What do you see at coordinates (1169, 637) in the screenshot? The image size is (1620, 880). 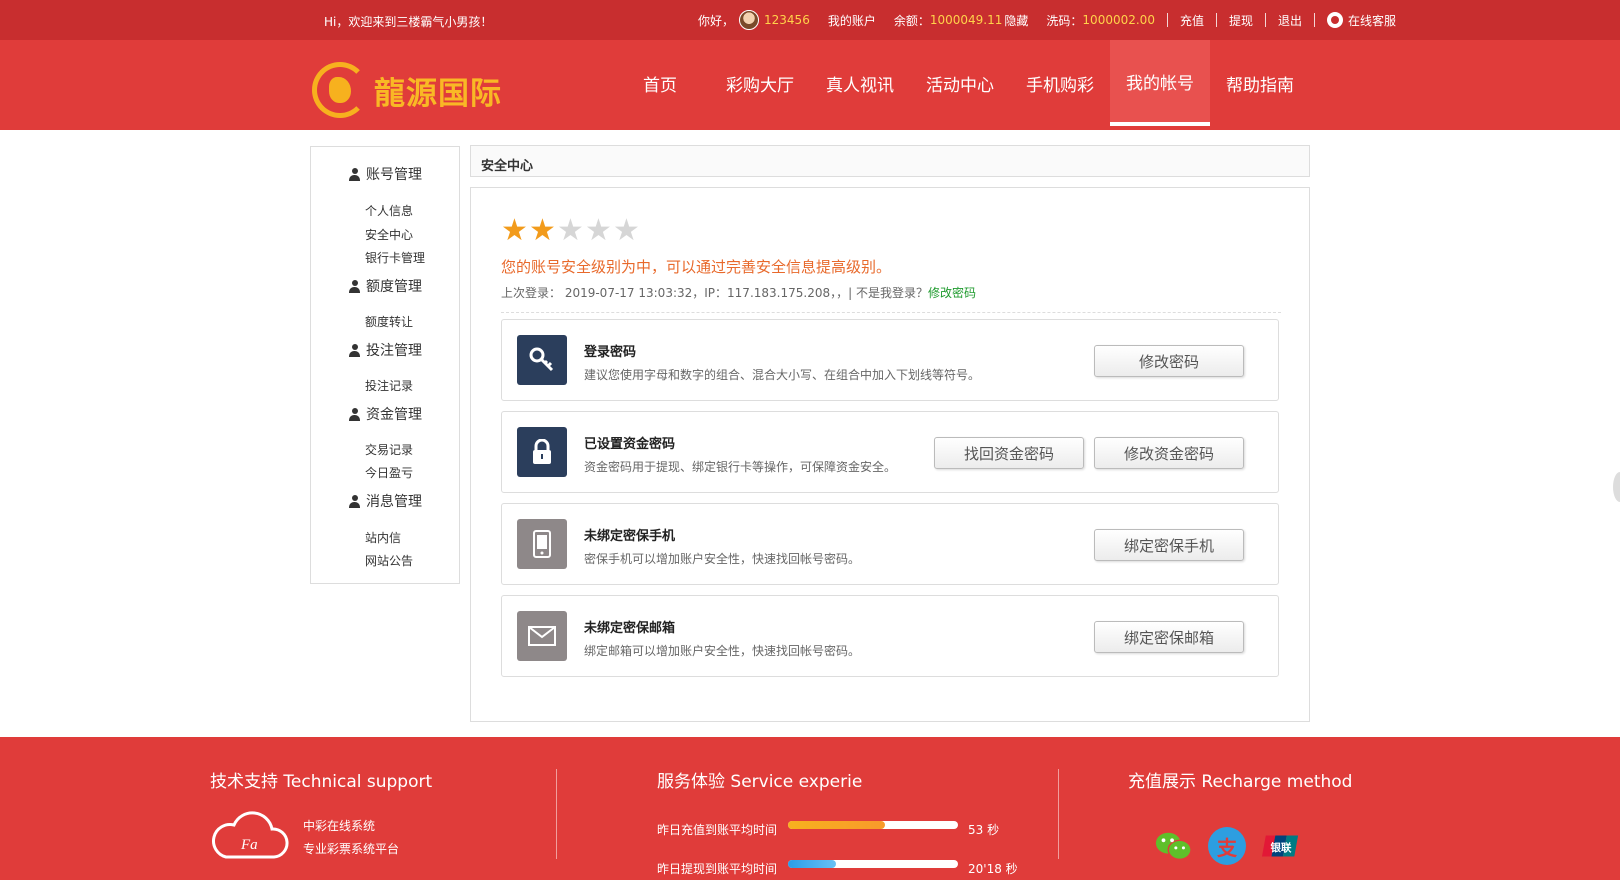 I see `bind-email-button: 绑定密保邮箱` at bounding box center [1169, 637].